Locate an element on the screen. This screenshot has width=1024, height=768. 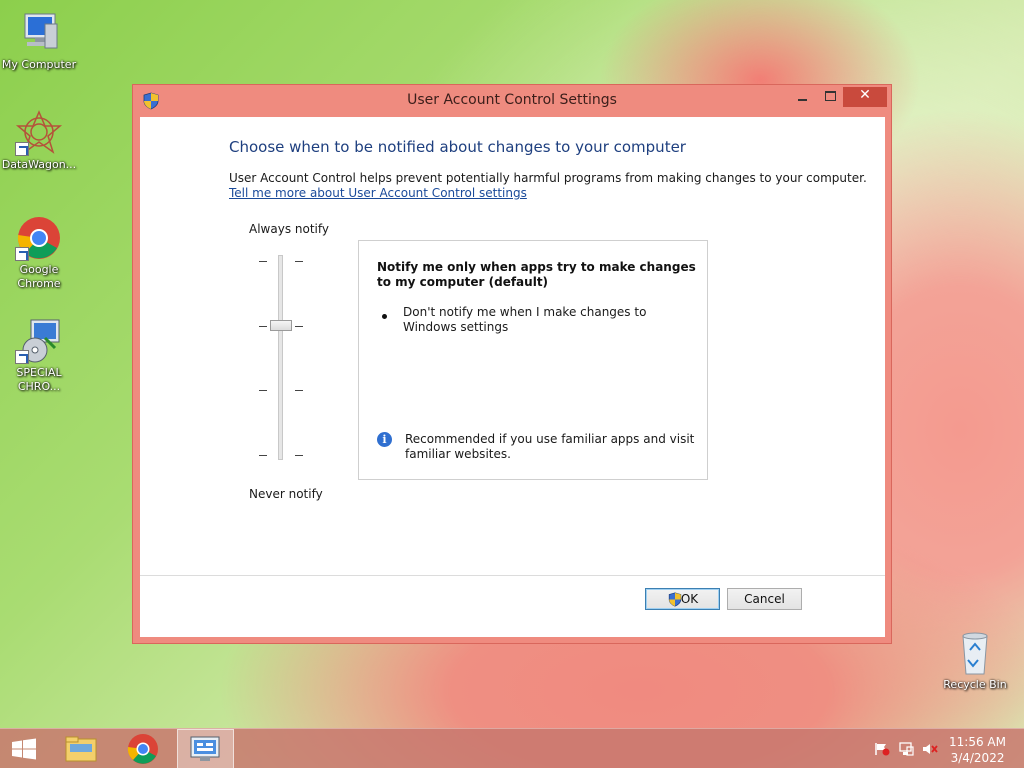
desktop-icon-google-chrome: Google Chrome is located at coordinates (39, 253).